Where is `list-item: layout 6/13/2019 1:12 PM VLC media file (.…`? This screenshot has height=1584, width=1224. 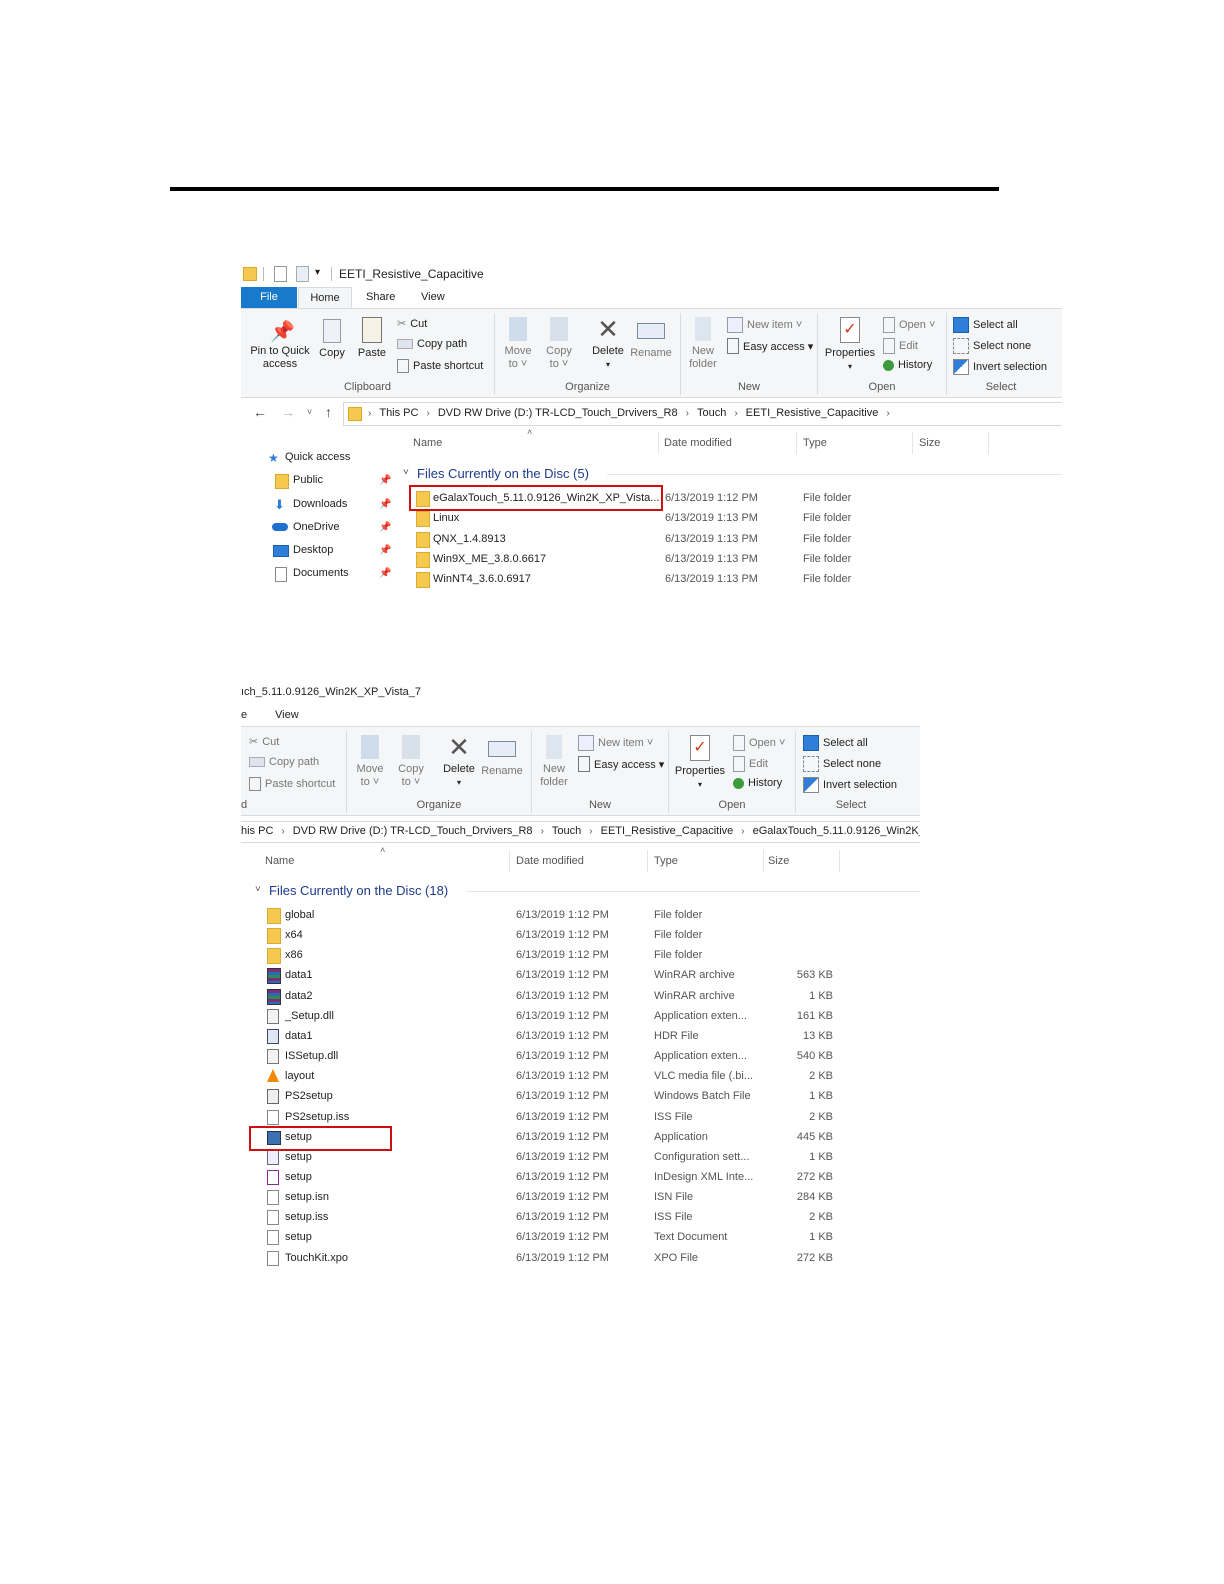
list-item: layout 6/13/2019 1:12 PM VLC media file (.… is located at coordinates (580, 1076).